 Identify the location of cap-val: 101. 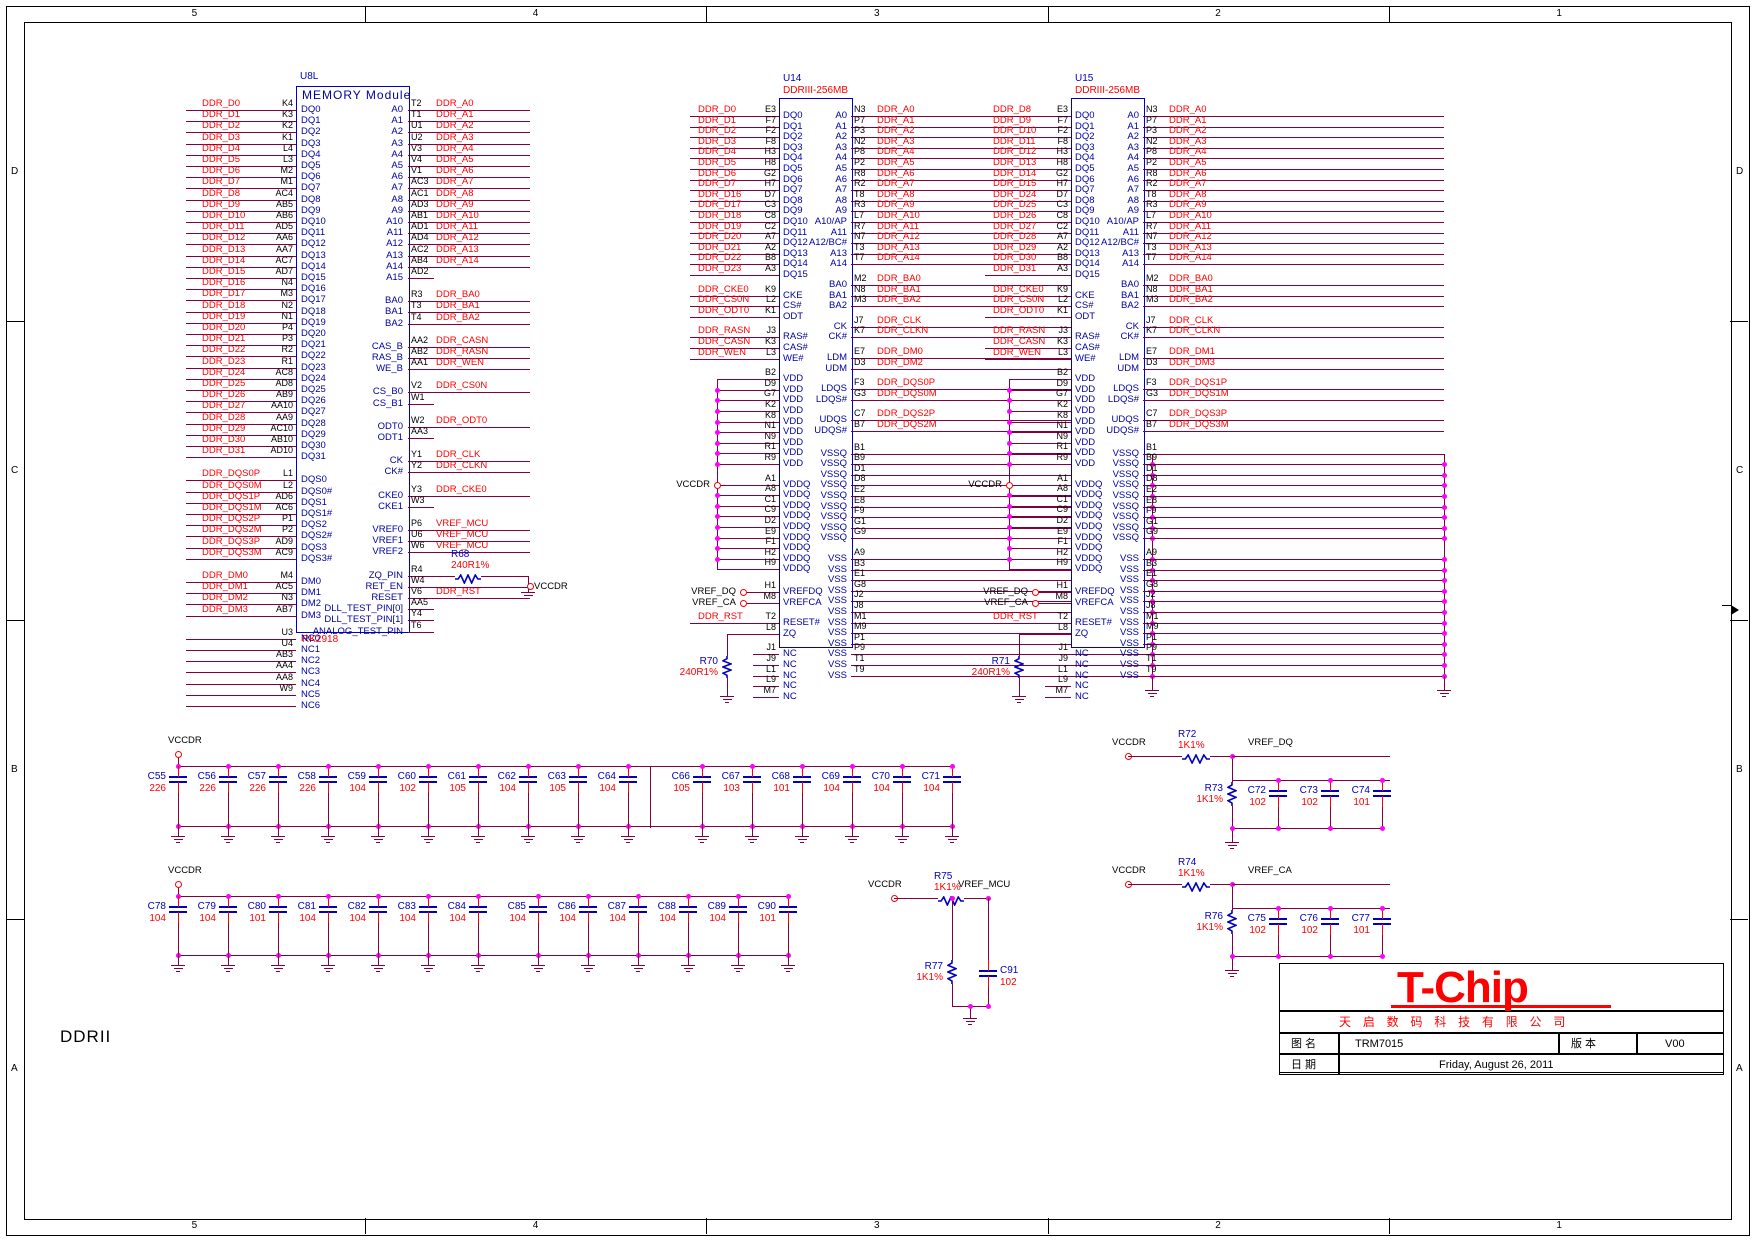
(767, 918).